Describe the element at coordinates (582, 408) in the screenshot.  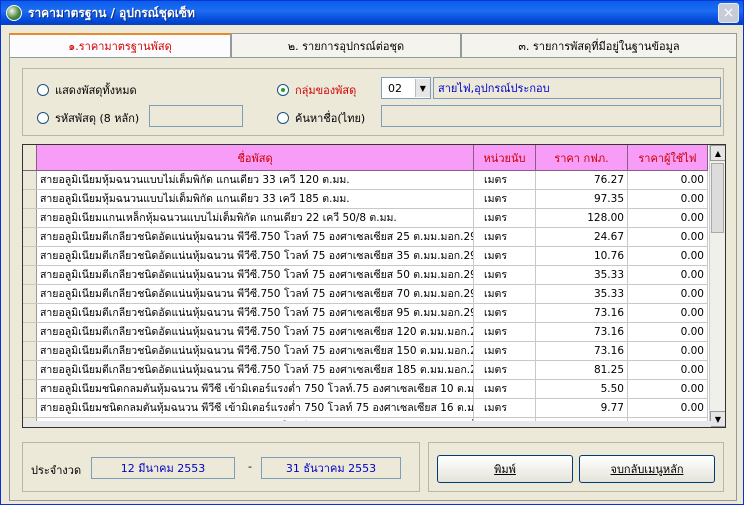
I see `cell-pea-price: 9.77` at that location.